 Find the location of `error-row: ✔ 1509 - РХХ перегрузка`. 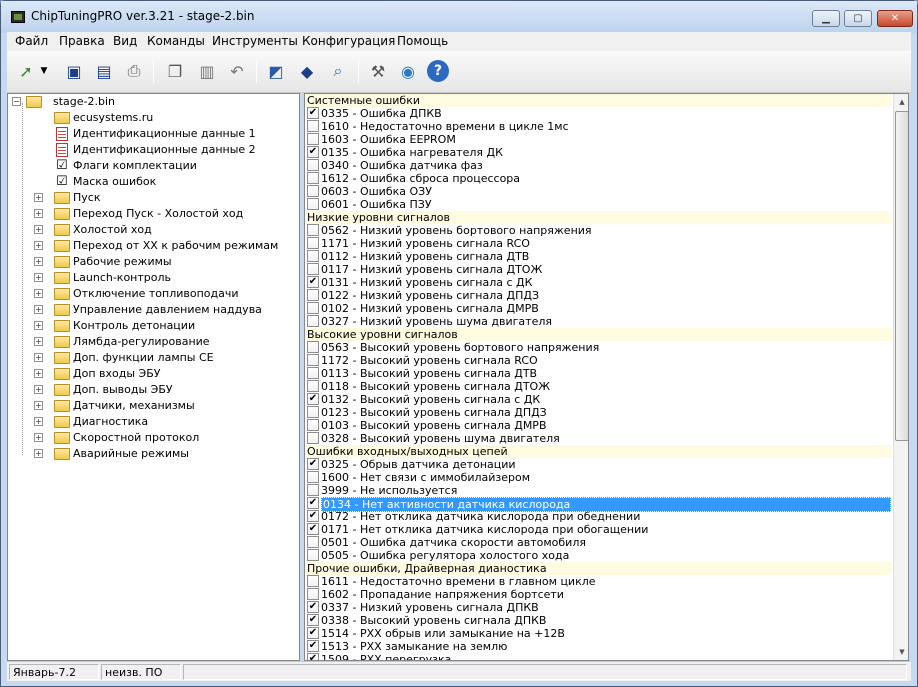

error-row: ✔ 1509 - РХХ перегрузка is located at coordinates (598, 656).